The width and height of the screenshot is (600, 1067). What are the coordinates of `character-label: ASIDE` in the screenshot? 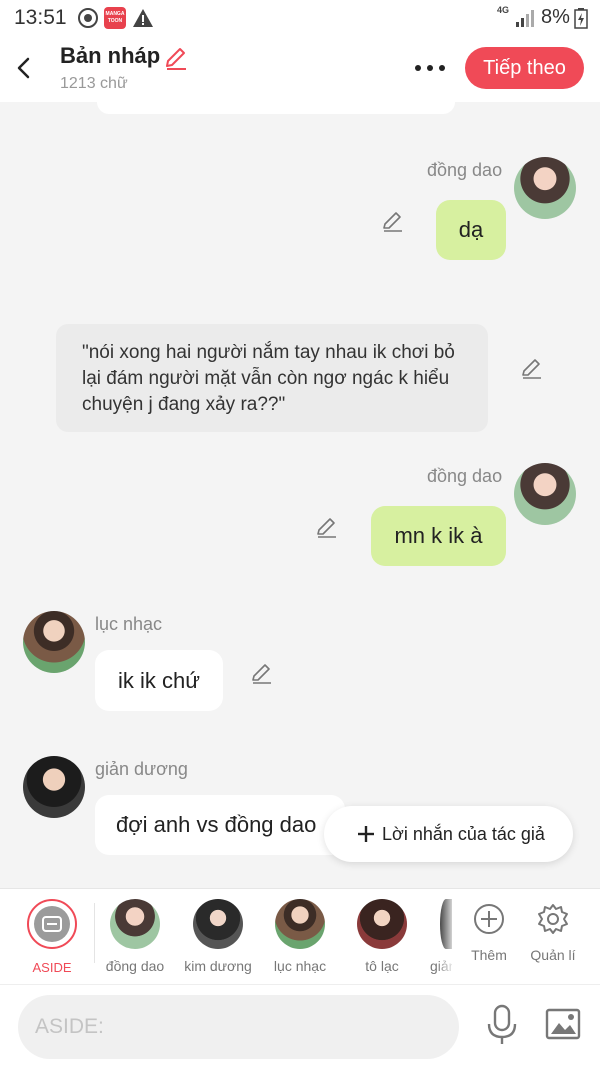 It's located at (52, 967).